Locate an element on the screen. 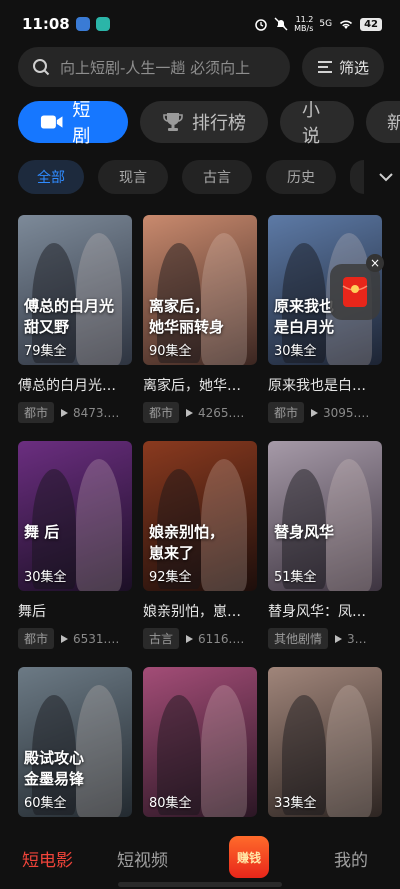 The width and height of the screenshot is (400, 889). trophy-icon is located at coordinates (173, 122).